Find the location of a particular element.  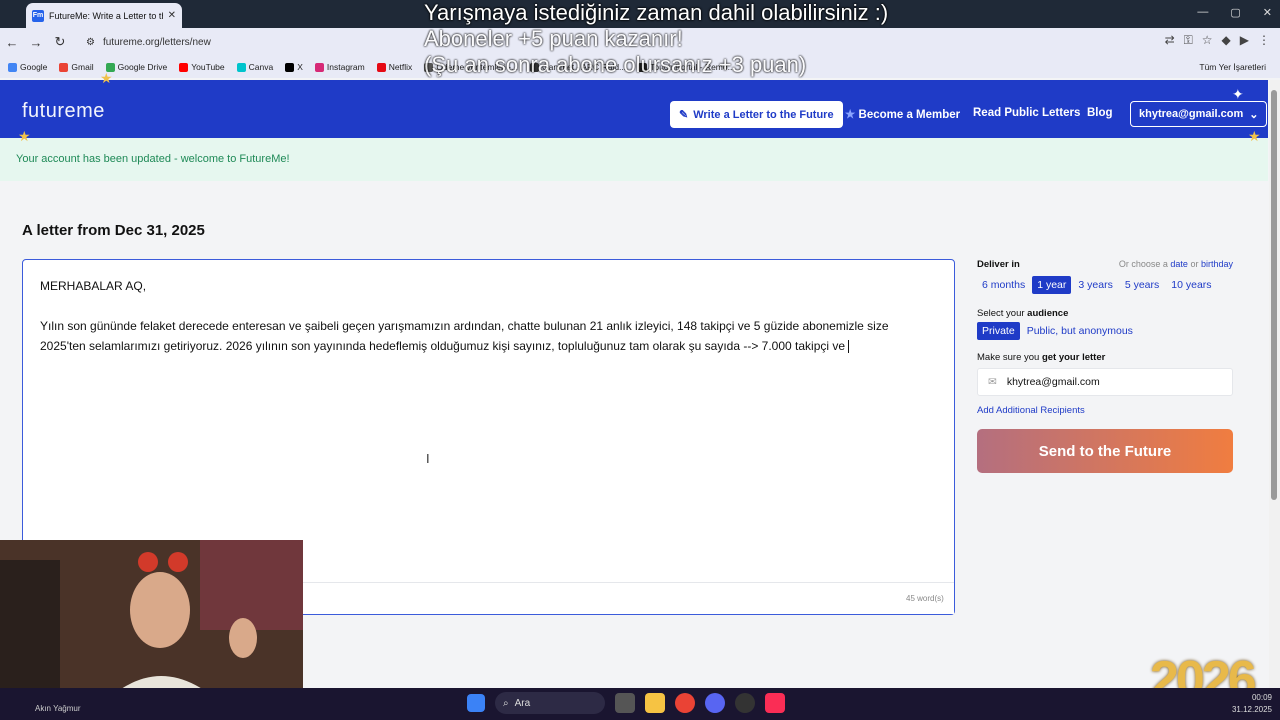

bookmark-item: YouTube is located at coordinates (202, 67).